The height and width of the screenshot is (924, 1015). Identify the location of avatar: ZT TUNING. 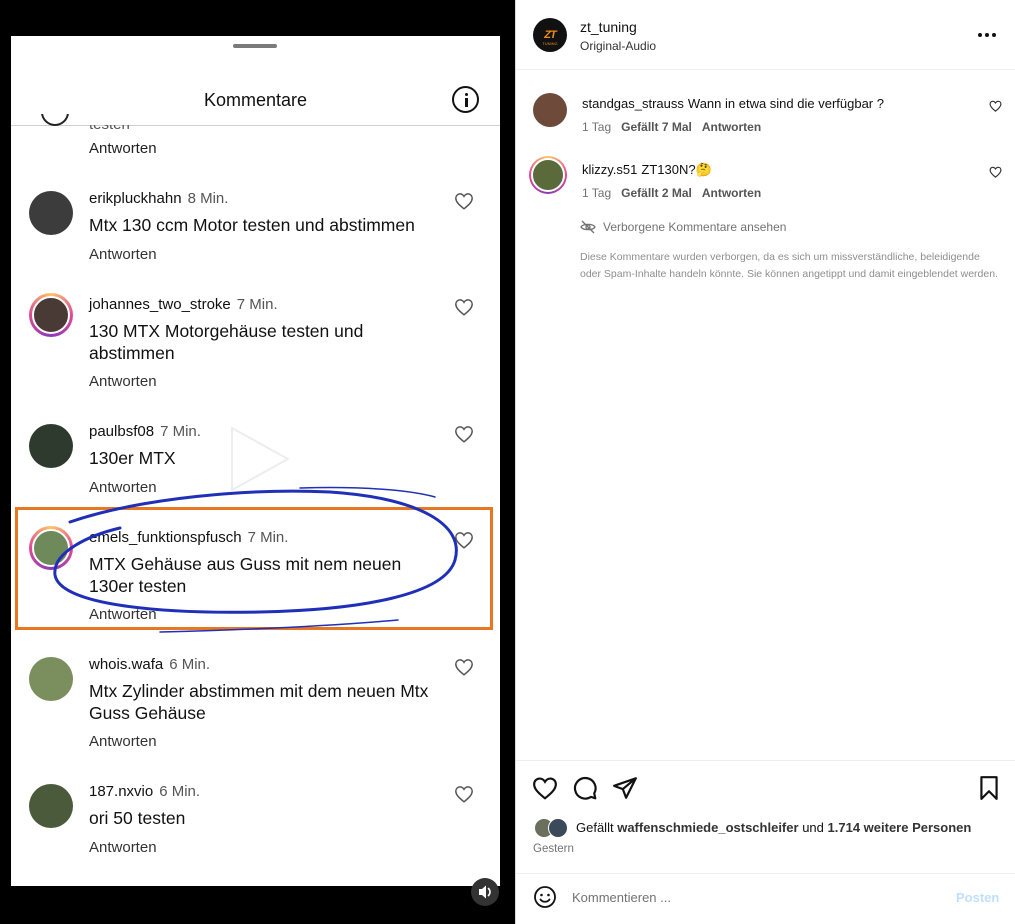
(550, 35).